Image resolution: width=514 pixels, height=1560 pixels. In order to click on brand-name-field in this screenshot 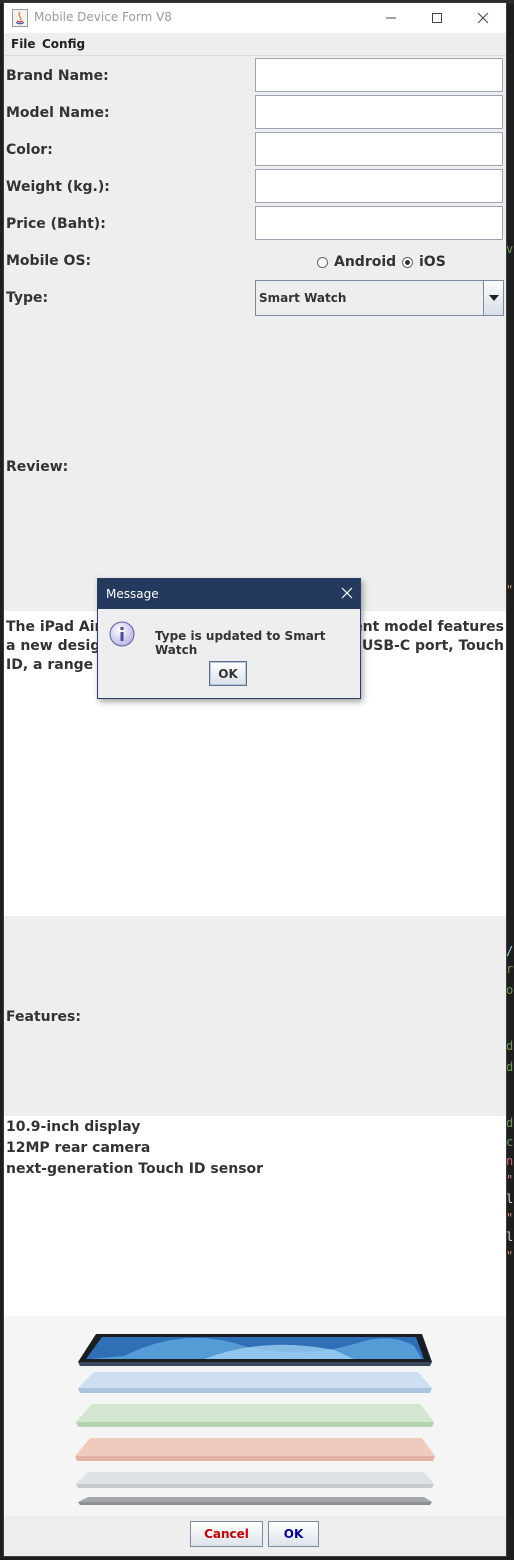, I will do `click(379, 75)`.